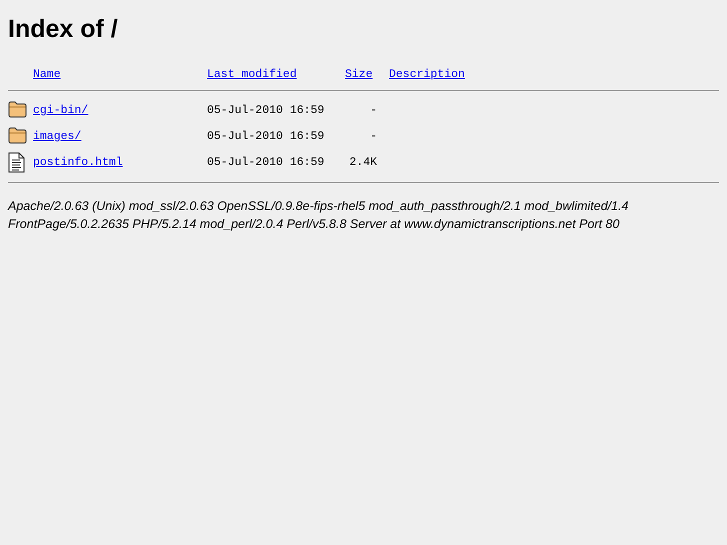  Describe the element at coordinates (319, 216) in the screenshot. I see `server-signature: Apache/2.0.63 (Unix) mod_ssl/2.0.63 OpenSSL/0.9.8e-fips-rhel5 mod_auth_passthrough/2.1 mod_bwlimited/1.4 FrontPage/5.0.2.2635 PHP/5.2.14 mod_perl/2.0.4 Perl/v5.8.8 Server at www.dynamictranscriptions.net Port 80` at that location.